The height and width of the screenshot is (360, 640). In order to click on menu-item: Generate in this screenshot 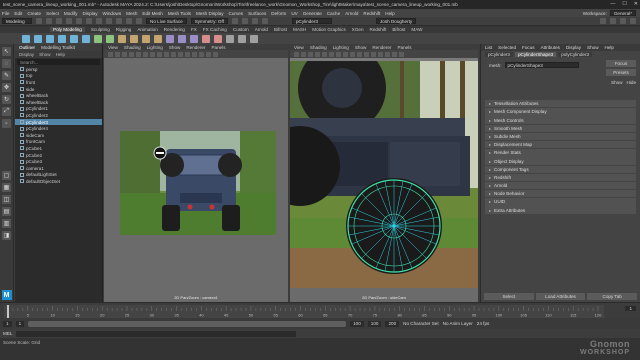, I will do `click(312, 13)`.